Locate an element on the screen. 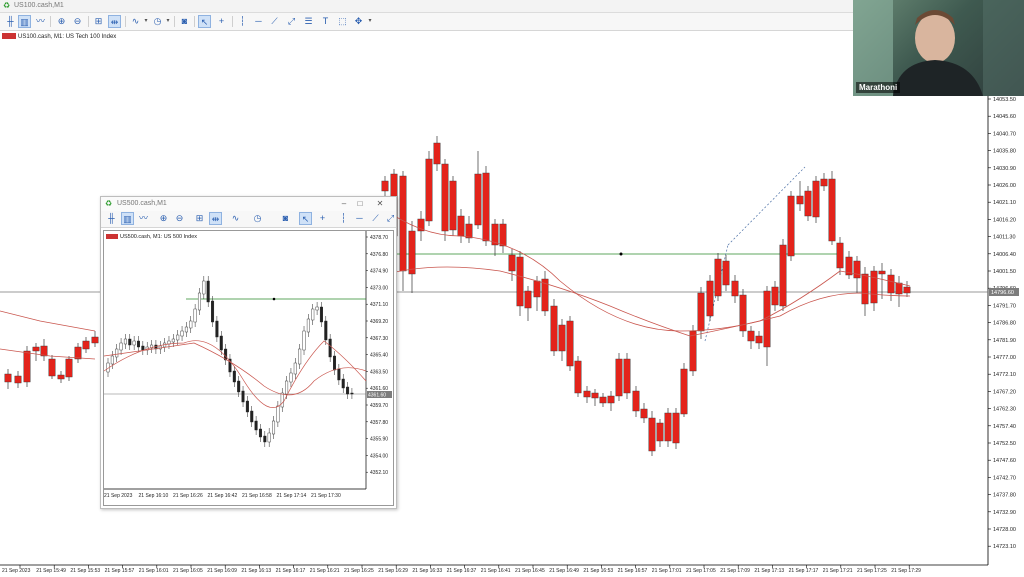  current-price-tag: 4361.60 is located at coordinates (377, 396).